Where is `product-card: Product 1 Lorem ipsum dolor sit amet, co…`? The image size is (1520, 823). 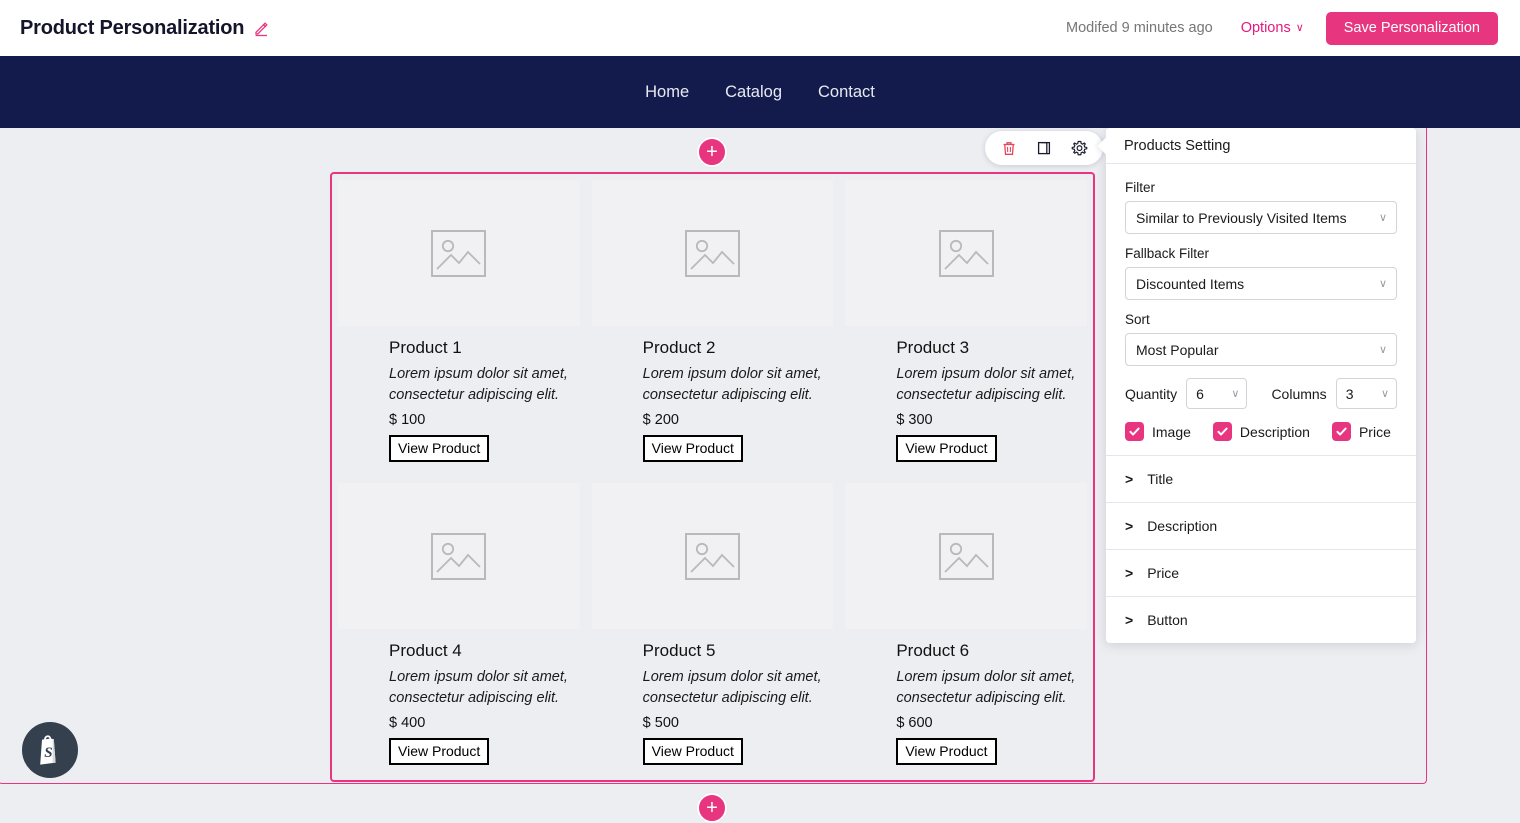 product-card: Product 1 Lorem ipsum dolor sit amet, co… is located at coordinates (459, 325).